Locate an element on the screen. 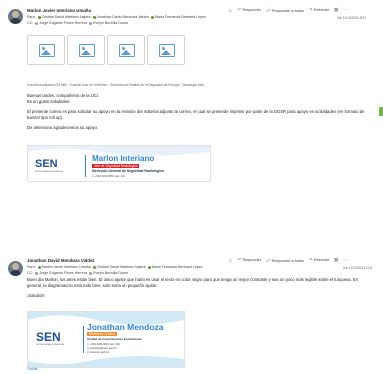 This screenshot has width=383, height=374. signature-department: Unidad de Comunicación Institucional is located at coordinates (114, 339).